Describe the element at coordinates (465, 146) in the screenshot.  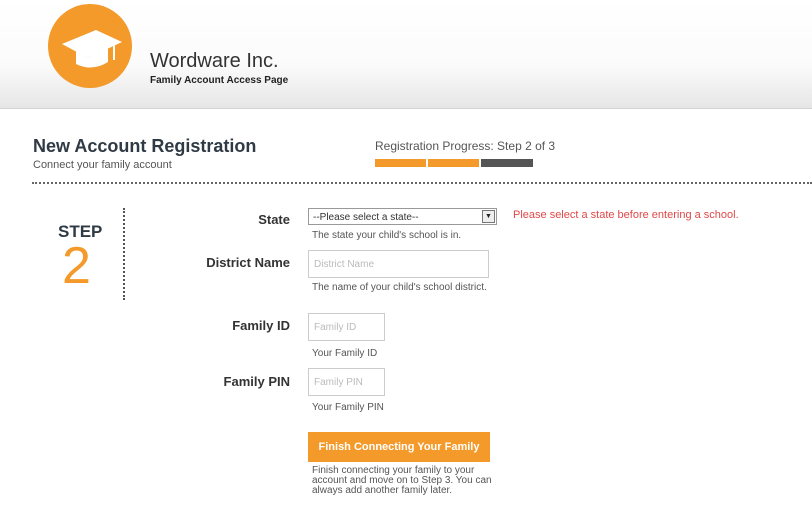
I see `progress-label: Registration Progress: Step 2 of 3` at that location.